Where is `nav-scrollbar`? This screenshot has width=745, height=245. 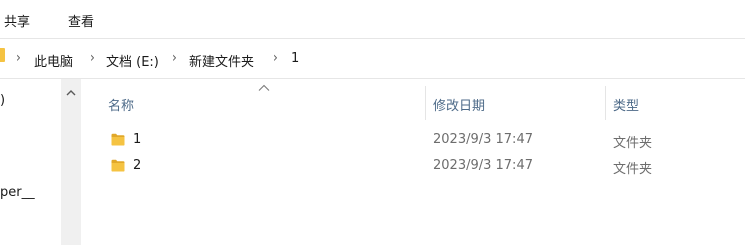 nav-scrollbar is located at coordinates (71, 162).